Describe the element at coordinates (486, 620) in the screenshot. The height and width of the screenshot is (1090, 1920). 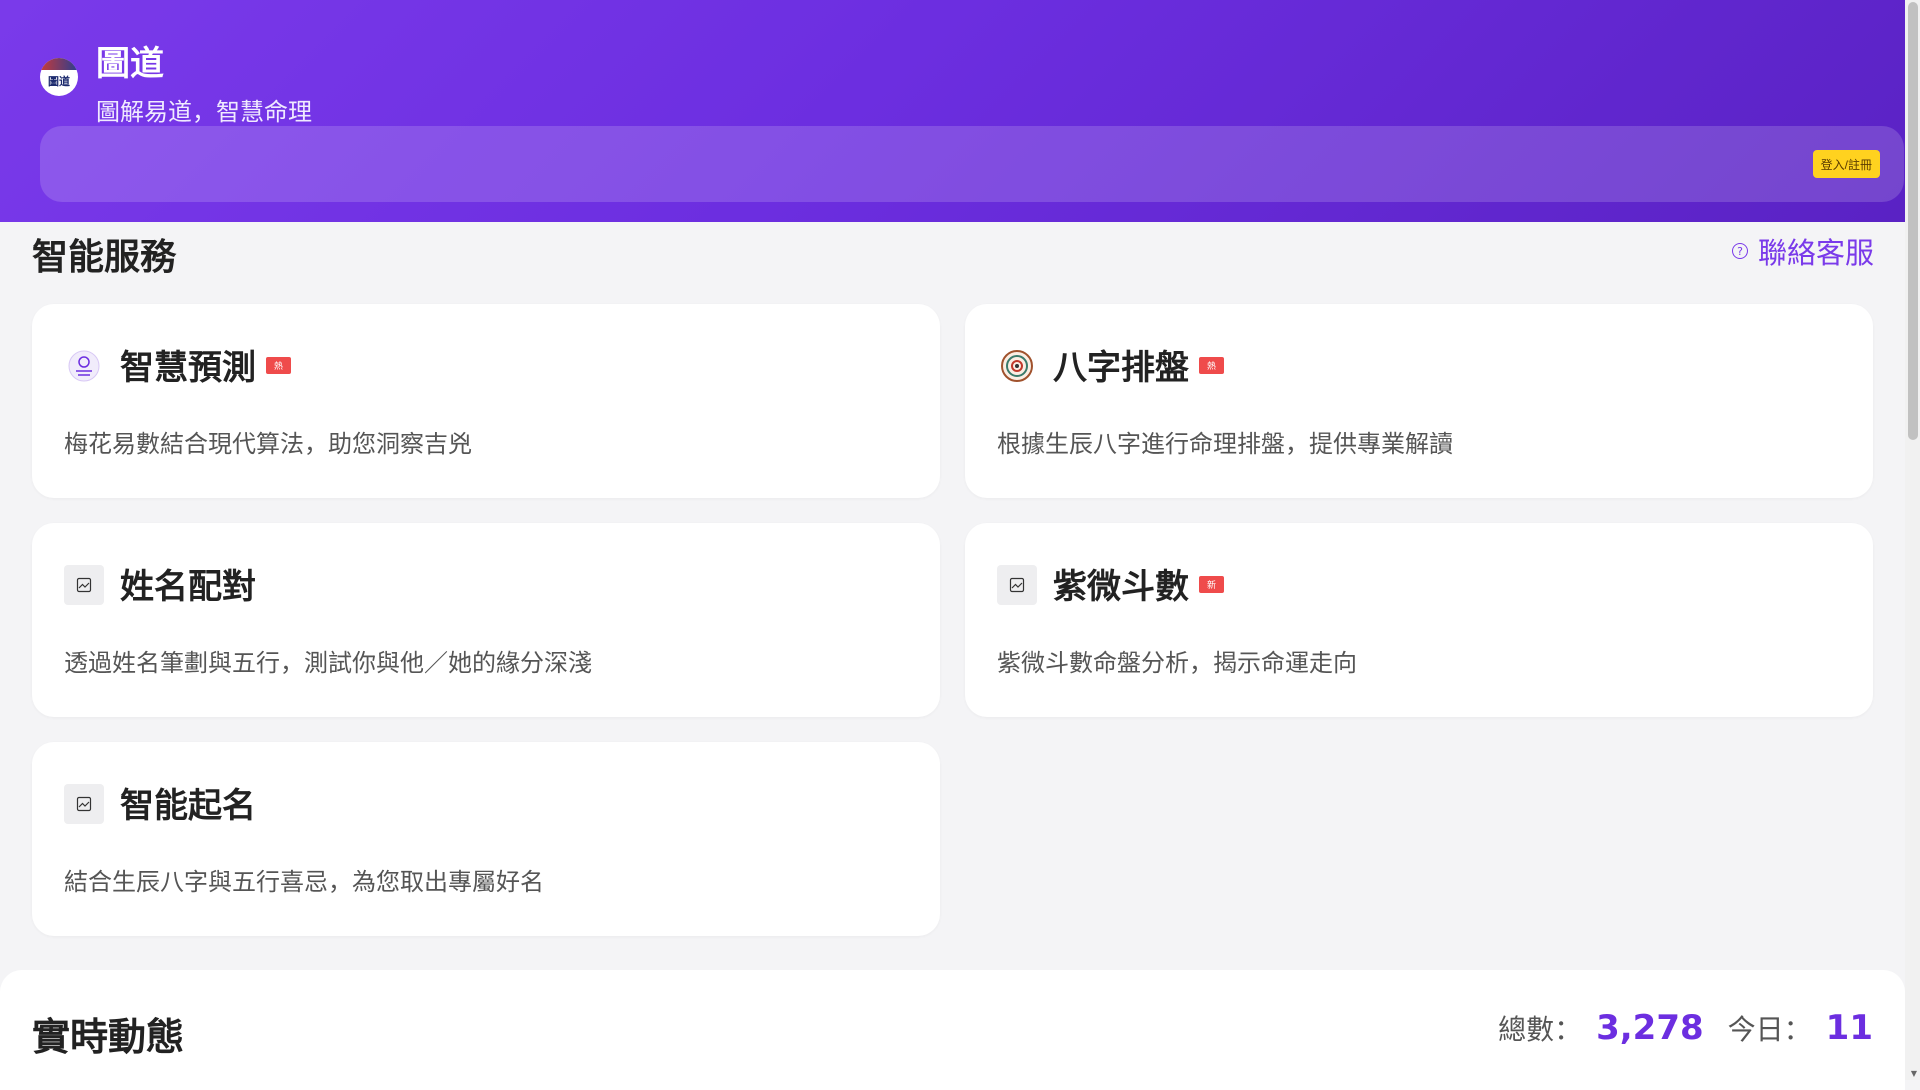
I see `service-card-name-match: 姓名配對 透過姓名筆劃與五行，測試你與他／她的緣分深淺` at that location.